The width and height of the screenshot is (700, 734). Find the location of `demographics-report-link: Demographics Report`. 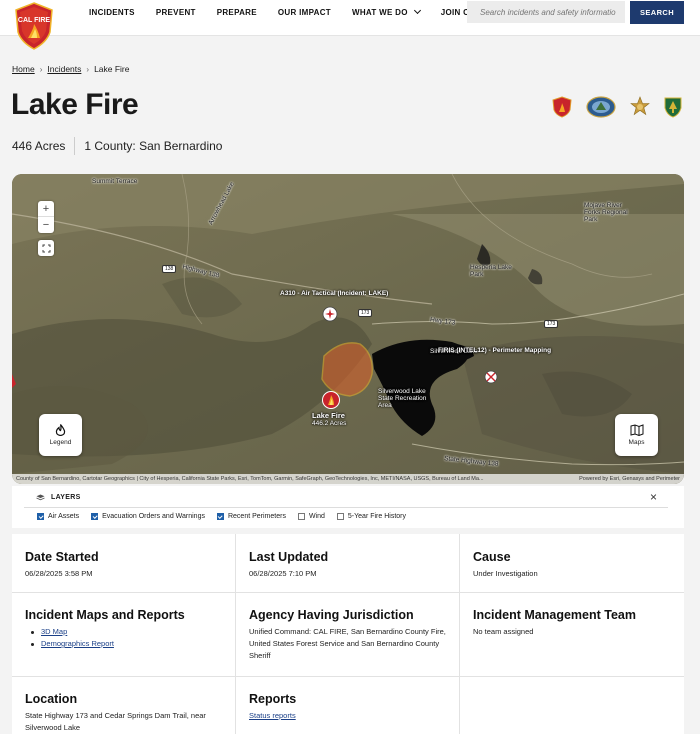

demographics-report-link: Demographics Report is located at coordinates (77, 644).